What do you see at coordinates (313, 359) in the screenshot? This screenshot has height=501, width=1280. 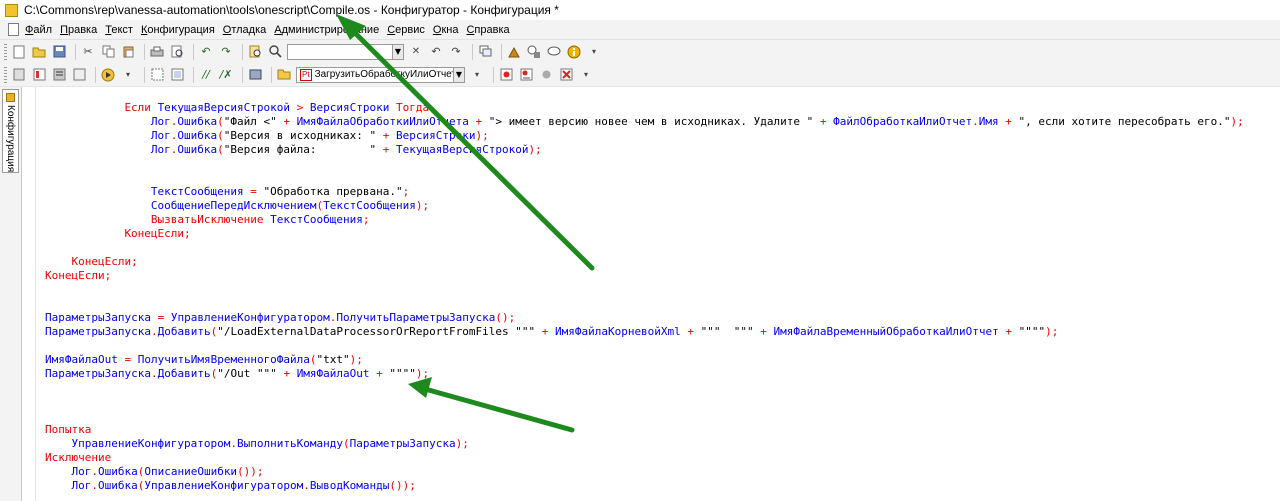 I see `code-token: (` at bounding box center [313, 359].